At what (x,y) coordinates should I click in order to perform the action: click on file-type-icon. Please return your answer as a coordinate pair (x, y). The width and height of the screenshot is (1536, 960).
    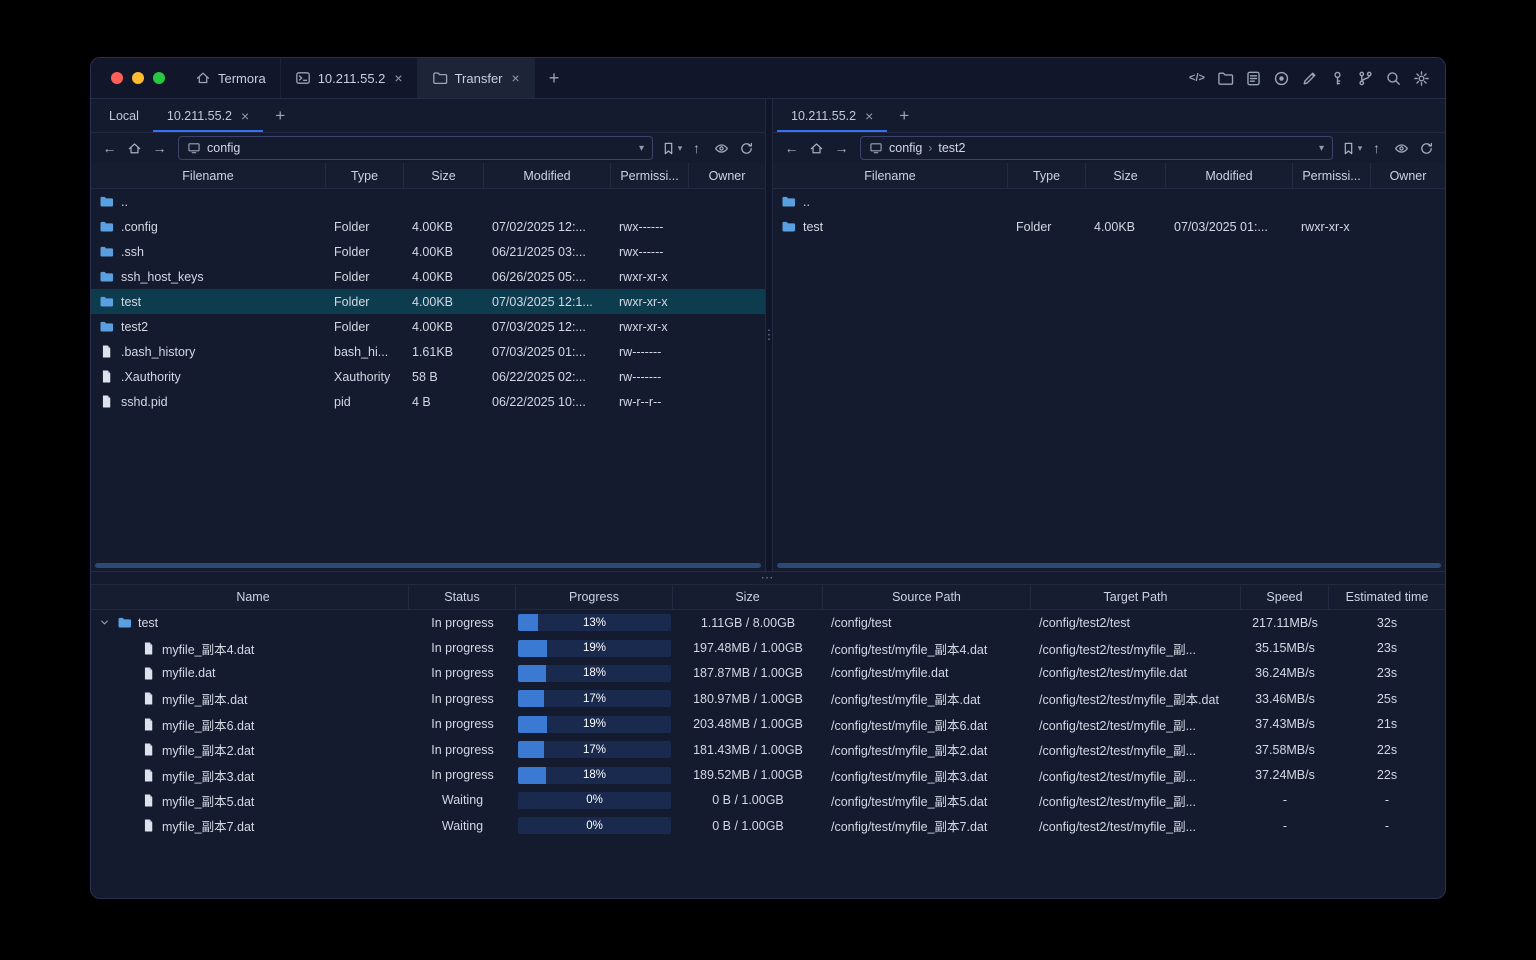
    Looking at the image, I should click on (148, 825).